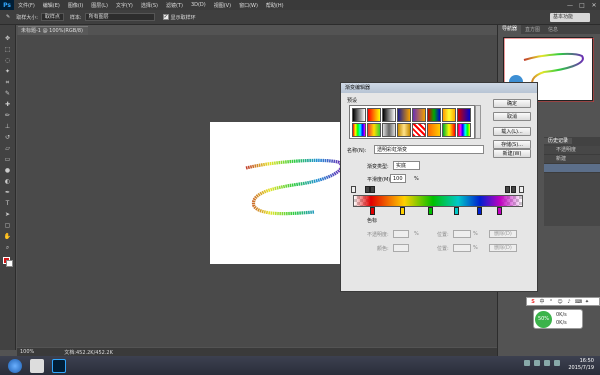 This screenshot has width=600, height=375. I want to click on shape-tool-icon: ▢, so click(8, 226).